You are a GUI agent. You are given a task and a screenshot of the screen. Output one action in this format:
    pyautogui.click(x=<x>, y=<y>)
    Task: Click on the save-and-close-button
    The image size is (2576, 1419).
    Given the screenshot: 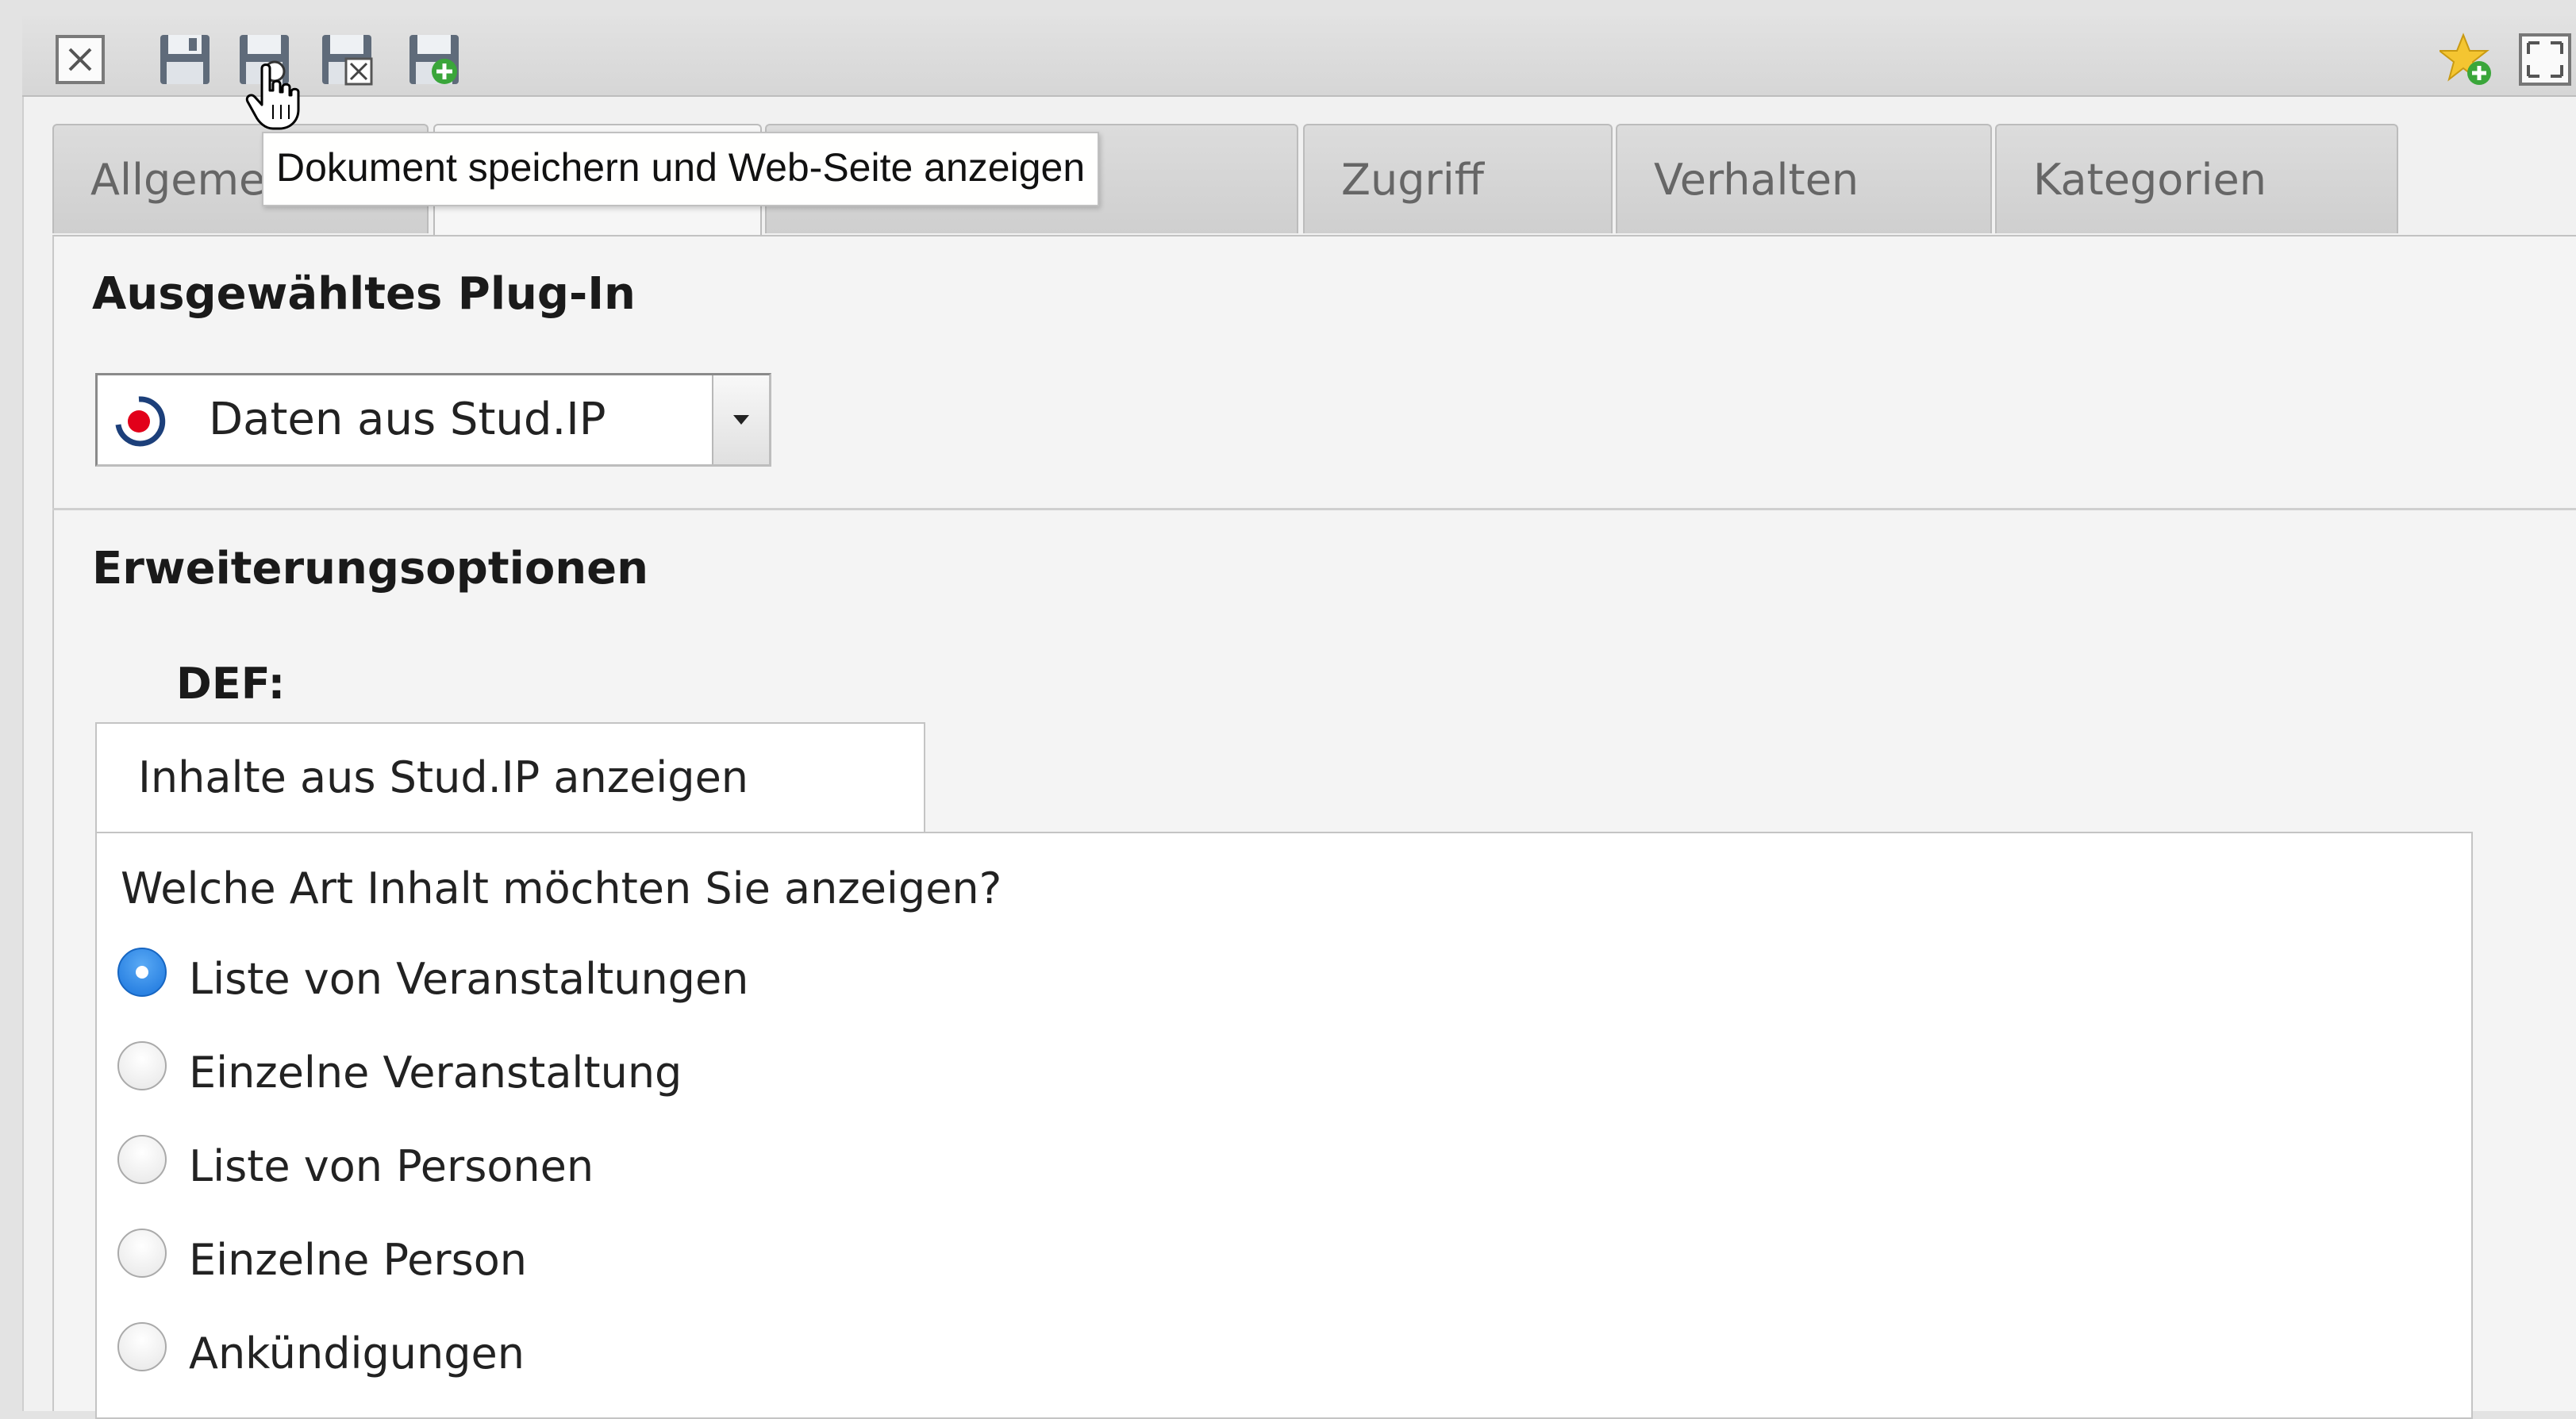 What is the action you would take?
    pyautogui.click(x=346, y=60)
    